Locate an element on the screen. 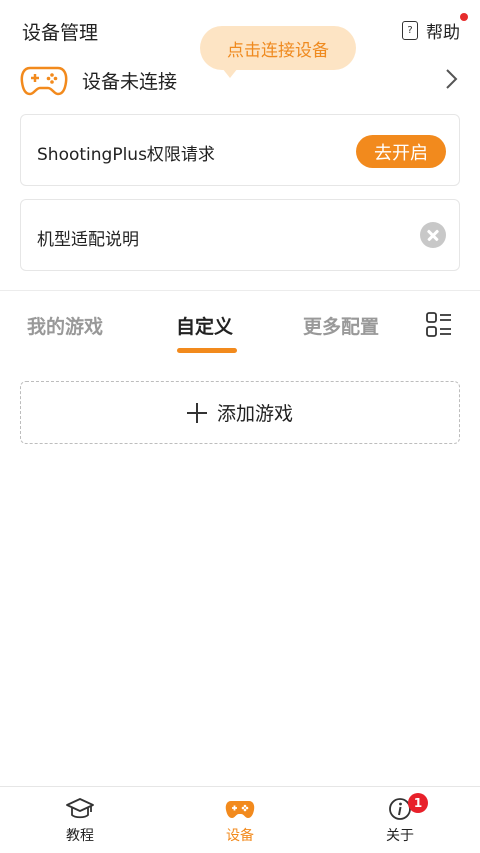 This screenshot has height=853, width=480. compat-card: 机型适配说明 is located at coordinates (240, 235).